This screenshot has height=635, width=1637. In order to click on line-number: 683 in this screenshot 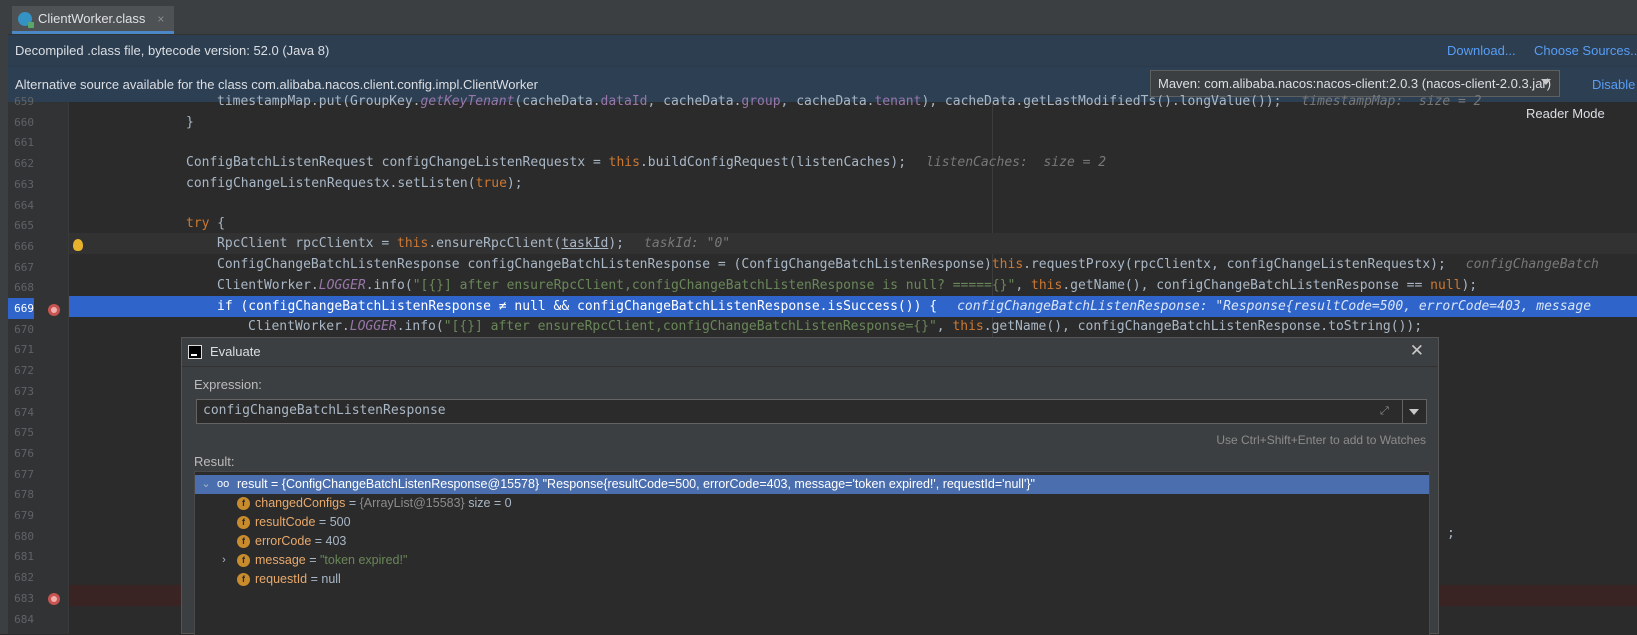, I will do `click(24, 598)`.